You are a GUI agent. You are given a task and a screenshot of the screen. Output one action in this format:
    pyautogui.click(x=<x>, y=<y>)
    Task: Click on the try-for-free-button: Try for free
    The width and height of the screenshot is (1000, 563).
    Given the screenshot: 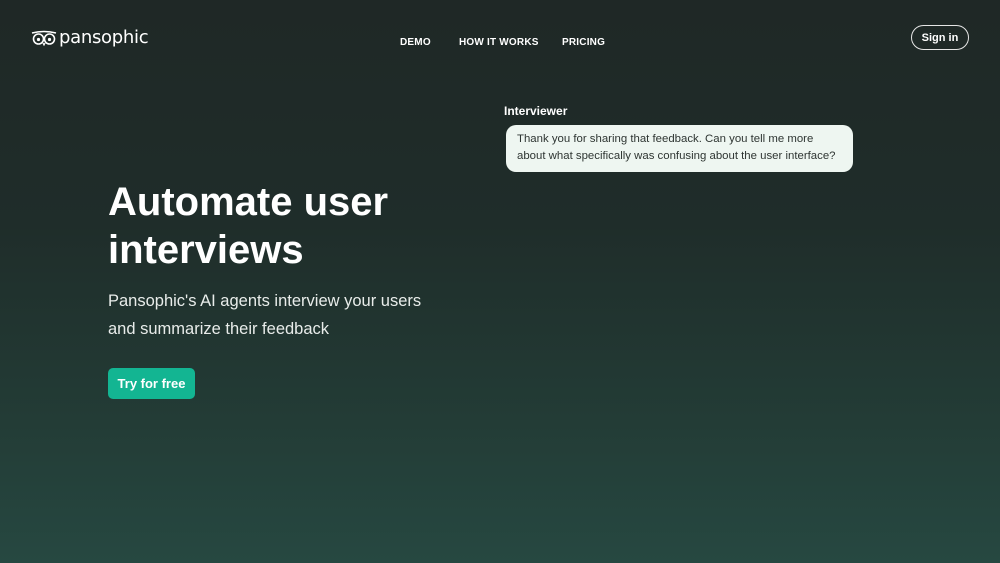 What is the action you would take?
    pyautogui.click(x=151, y=383)
    